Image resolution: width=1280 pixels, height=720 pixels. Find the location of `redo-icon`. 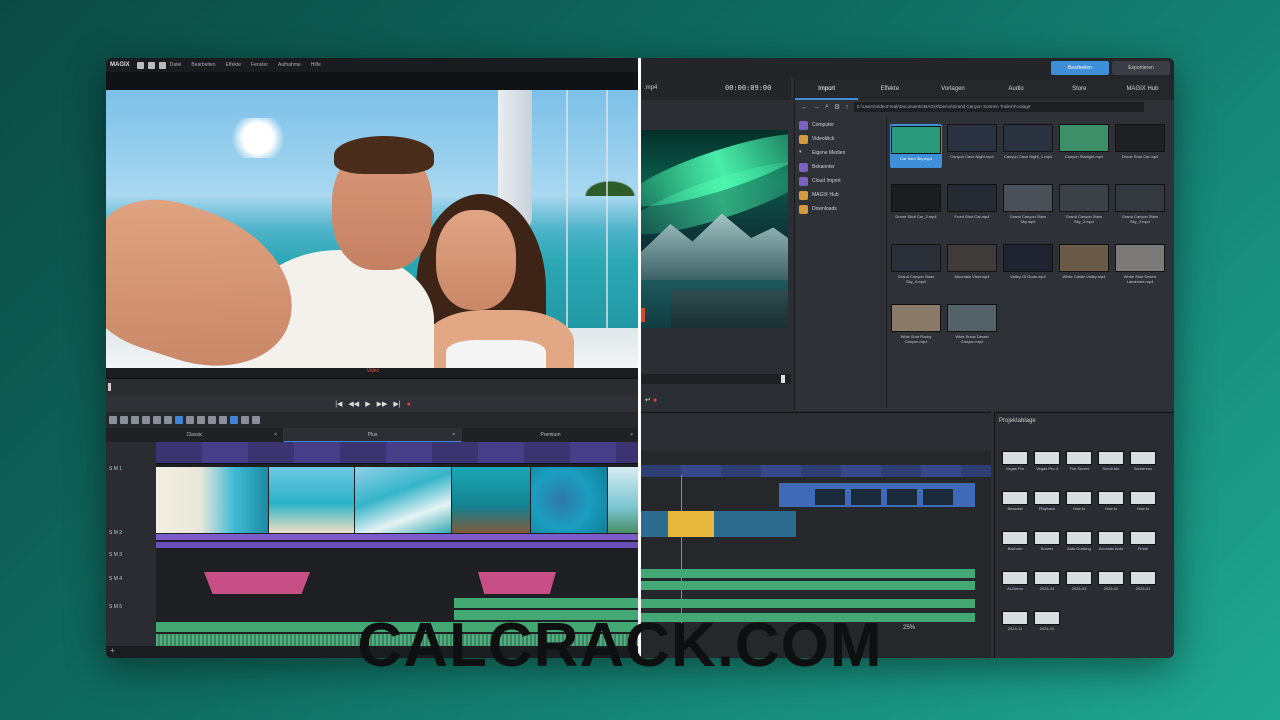

redo-icon is located at coordinates (124, 420).